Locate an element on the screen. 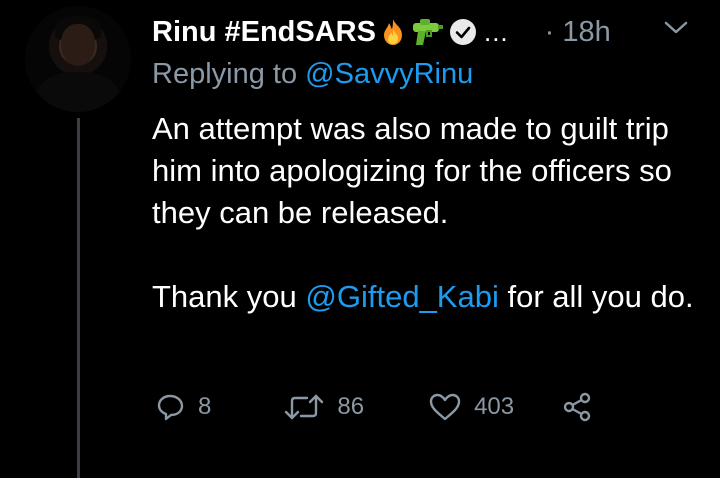 Image resolution: width=720 pixels, height=478 pixels. tweet-time: · 18h is located at coordinates (578, 32).